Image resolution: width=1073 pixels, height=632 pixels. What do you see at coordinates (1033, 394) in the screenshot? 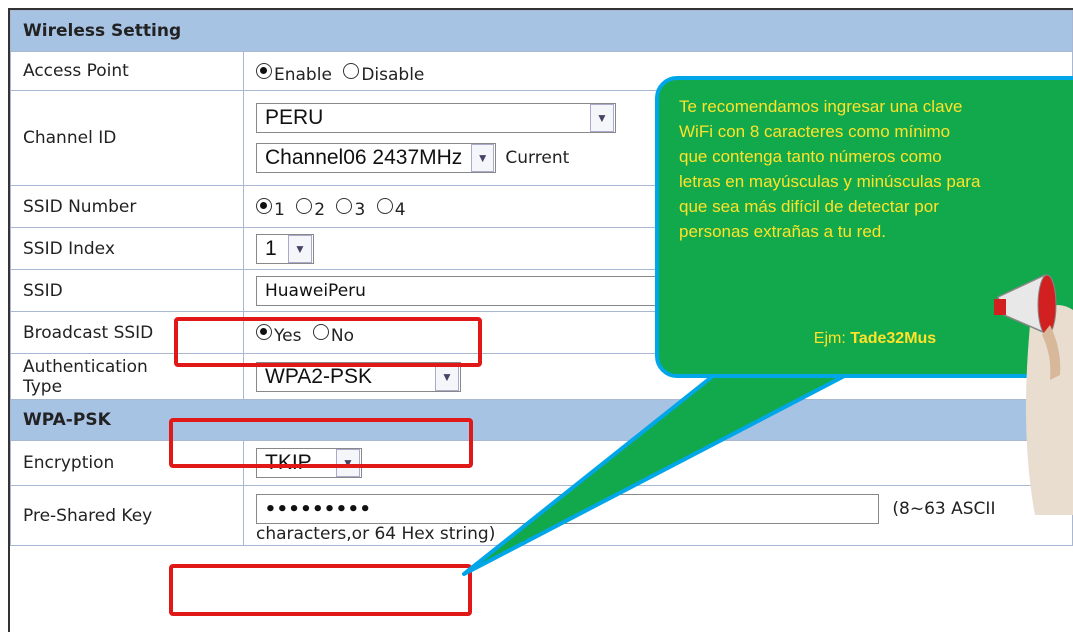
I see `megaphone-person-icon` at bounding box center [1033, 394].